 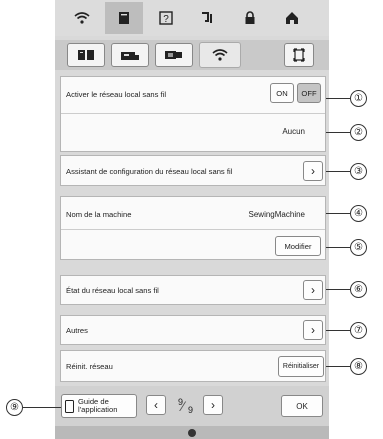 What do you see at coordinates (276, 214) in the screenshot?
I see `machine-name-value: SewingMachine` at bounding box center [276, 214].